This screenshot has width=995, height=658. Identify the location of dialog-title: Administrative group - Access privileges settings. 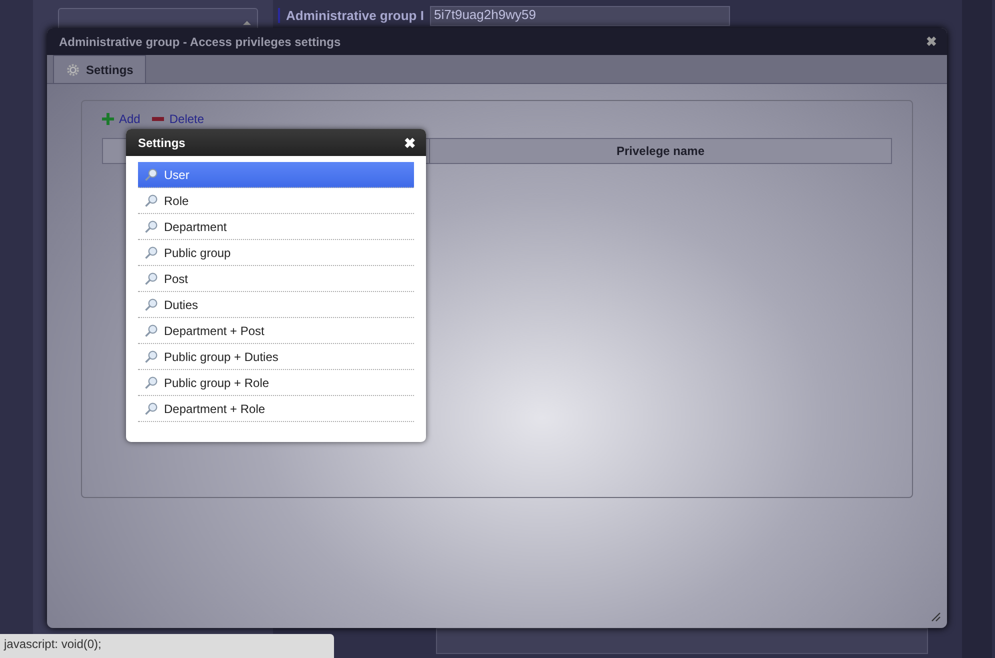
(200, 41).